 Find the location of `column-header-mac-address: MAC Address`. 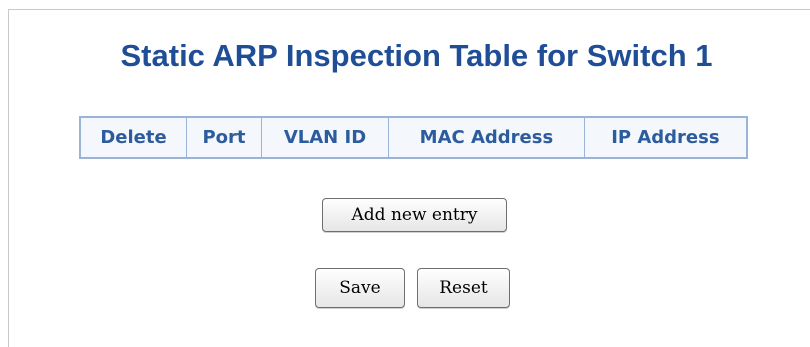

column-header-mac-address: MAC Address is located at coordinates (486, 137).